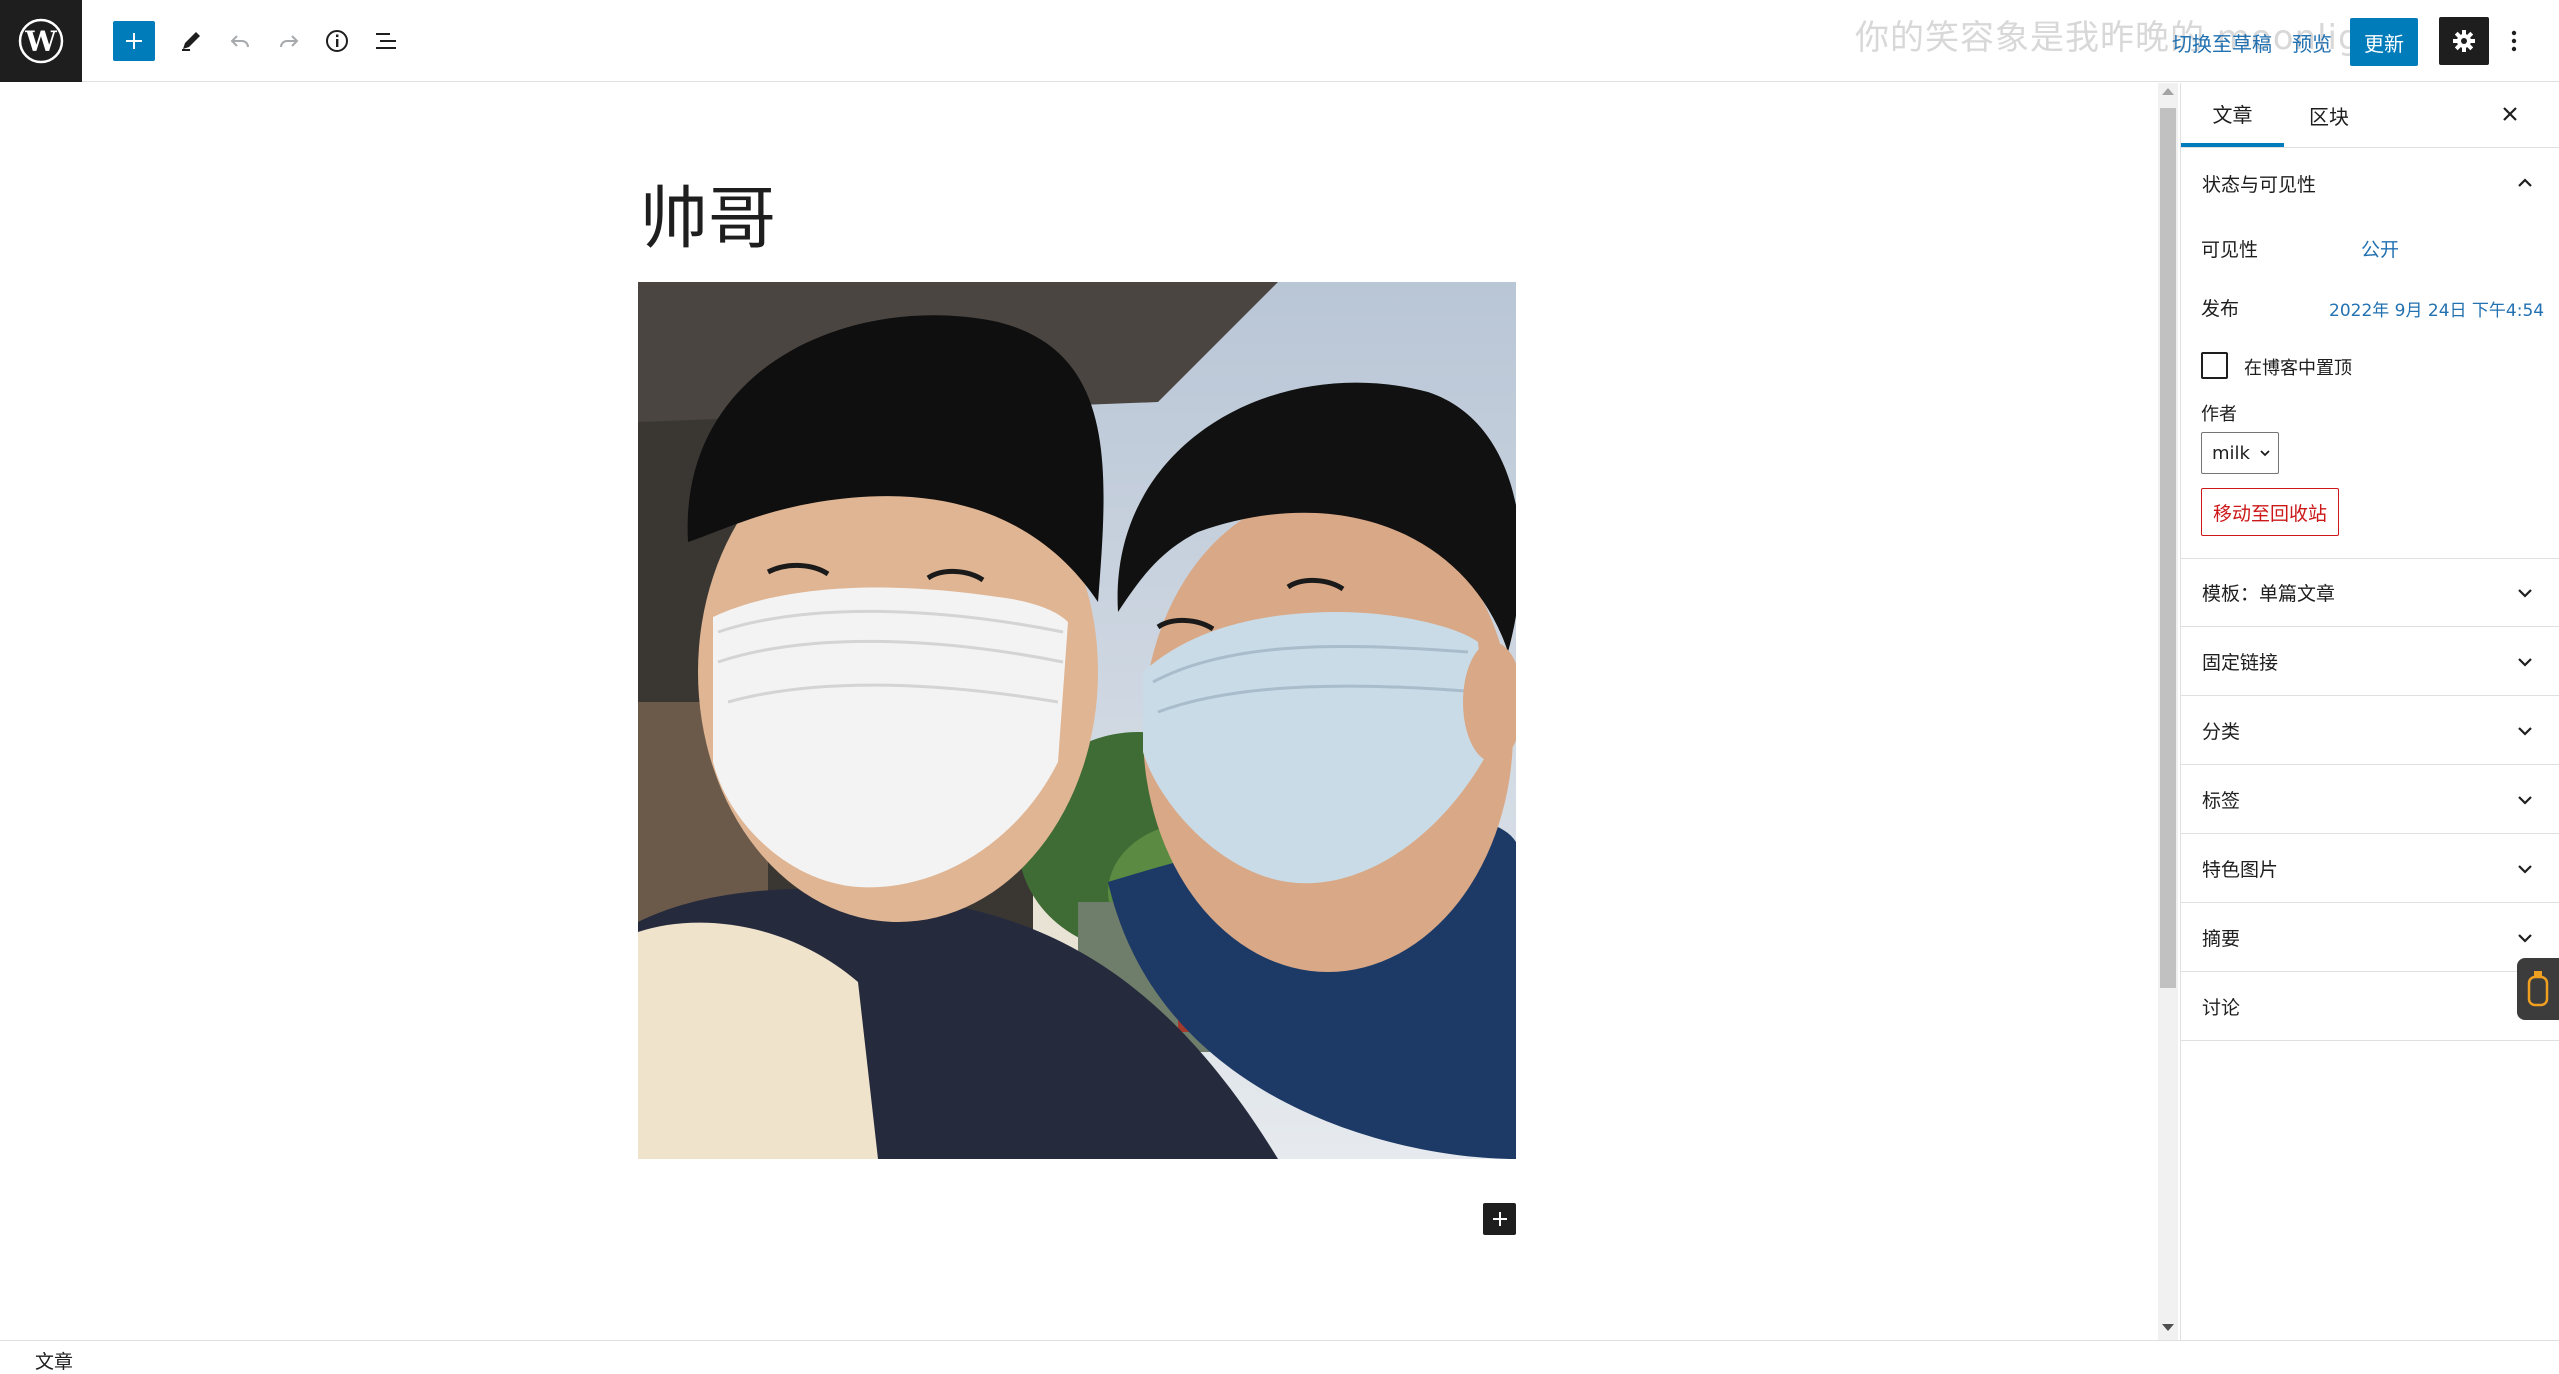 The image size is (2559, 1374). Describe the element at coordinates (2240, 870) in the screenshot. I see `panel-label: 特色图片` at that location.